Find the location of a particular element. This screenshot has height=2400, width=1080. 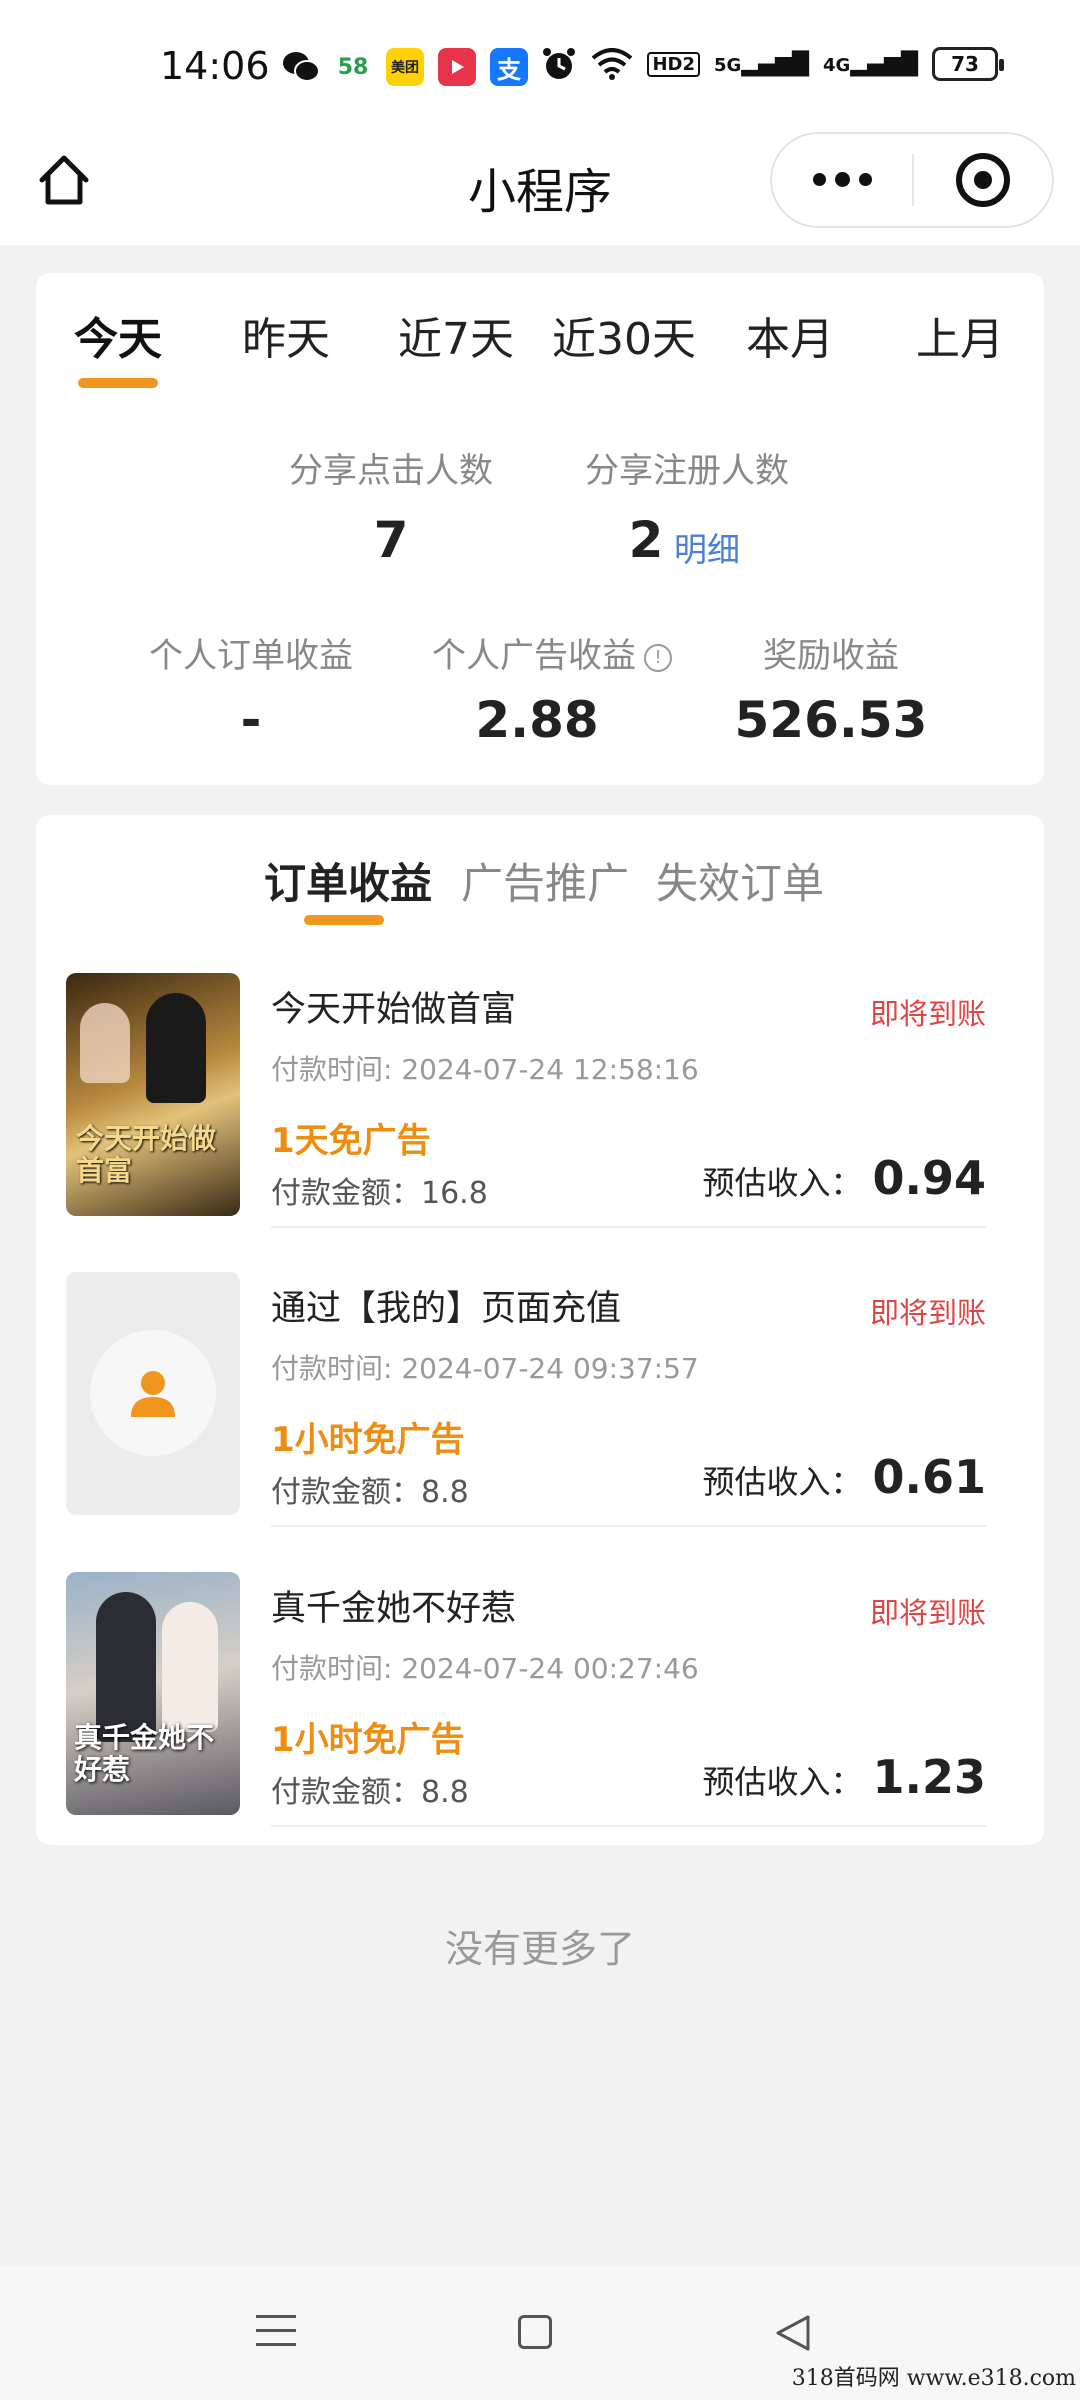

order-income-label: 个人订单收益 is located at coordinates (251, 656).